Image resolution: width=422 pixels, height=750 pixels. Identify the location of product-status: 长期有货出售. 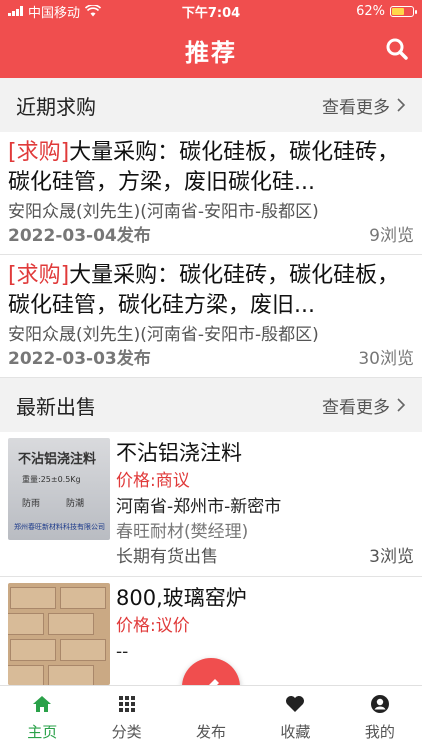
(167, 557).